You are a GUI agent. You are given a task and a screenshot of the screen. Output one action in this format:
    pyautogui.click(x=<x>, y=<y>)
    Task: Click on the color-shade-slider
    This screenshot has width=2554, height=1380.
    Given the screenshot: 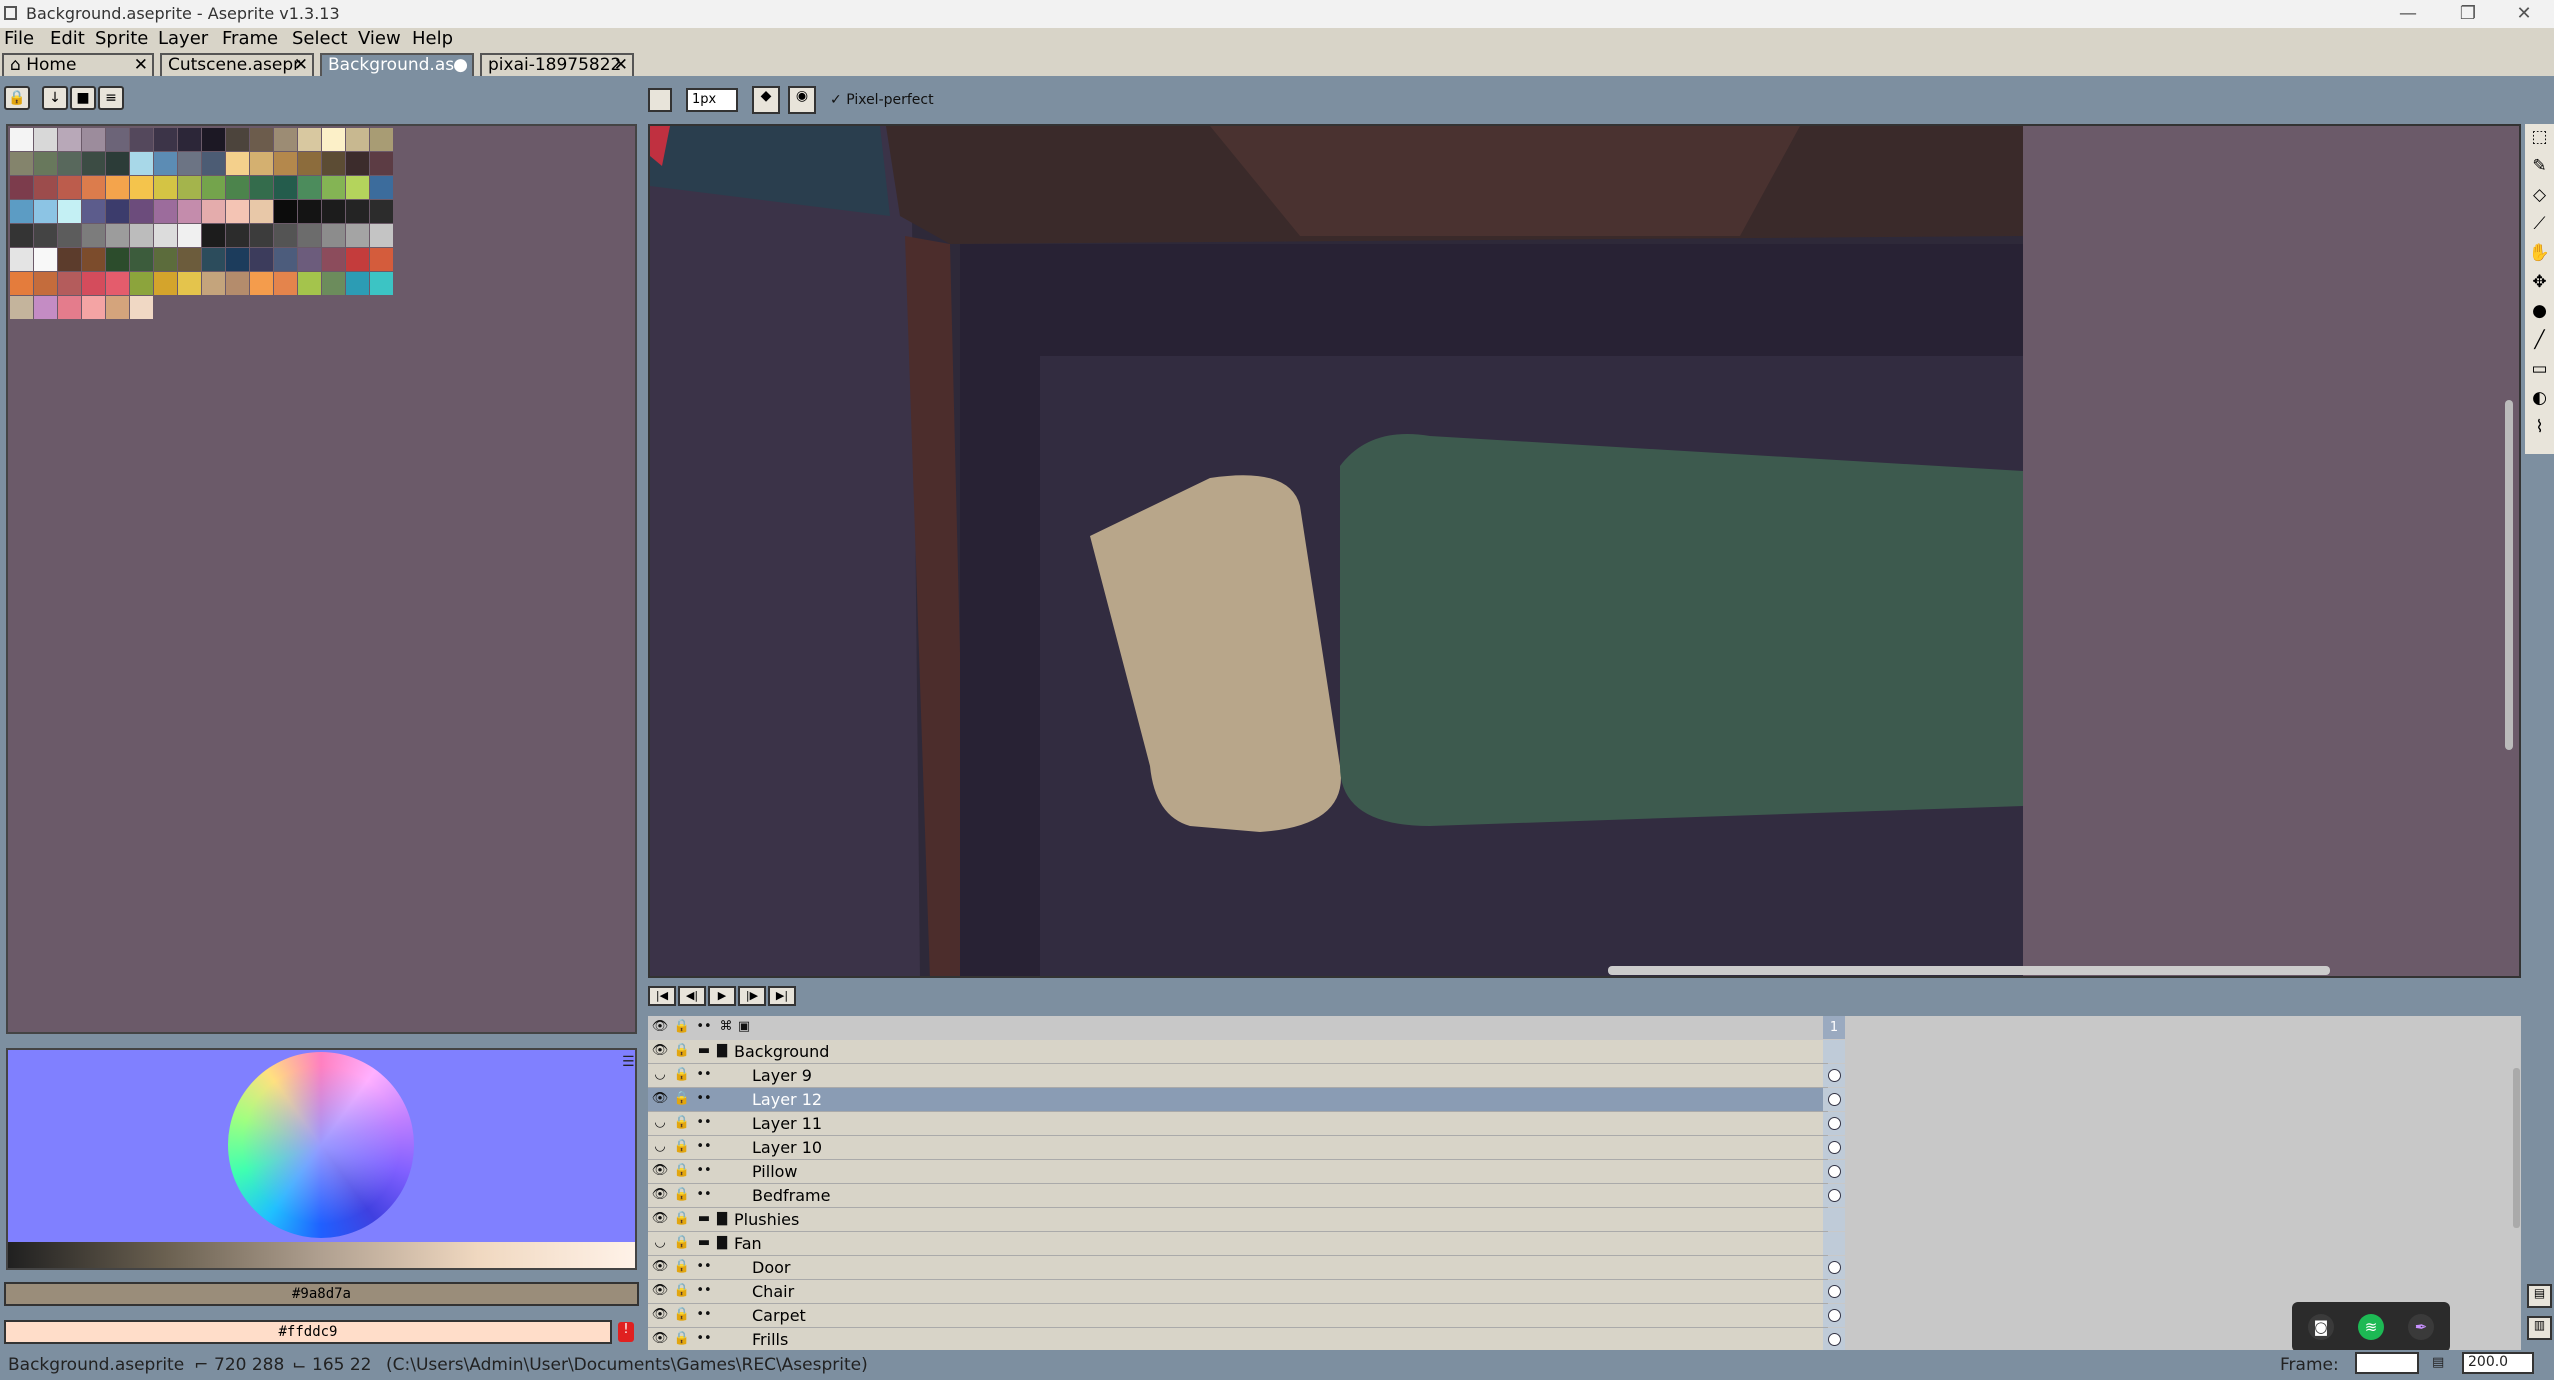 What is the action you would take?
    pyautogui.click(x=321, y=1255)
    